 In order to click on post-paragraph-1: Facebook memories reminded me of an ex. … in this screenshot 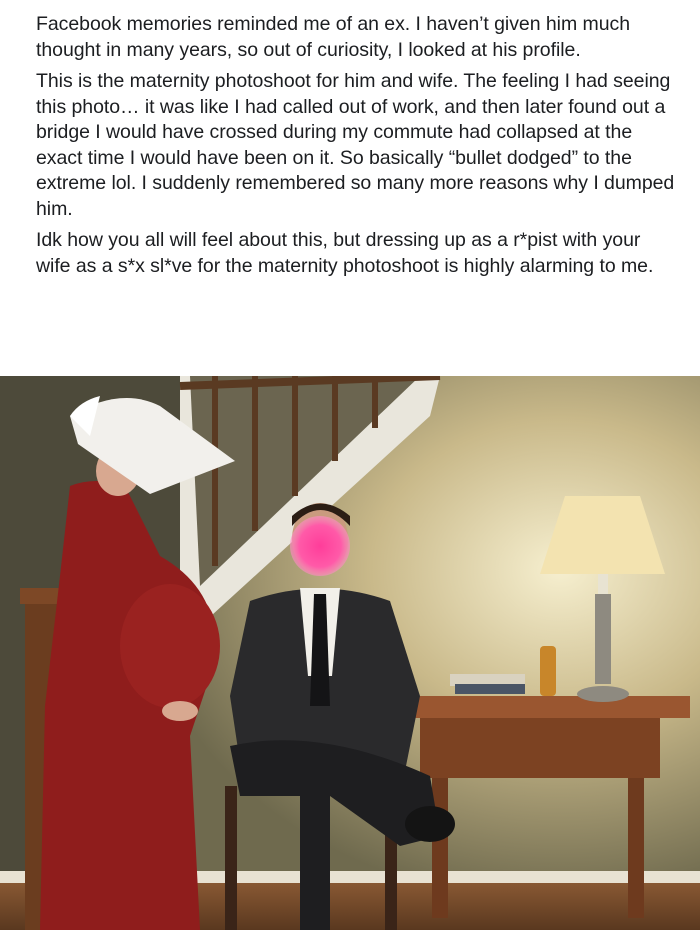, I will do `click(333, 37)`.